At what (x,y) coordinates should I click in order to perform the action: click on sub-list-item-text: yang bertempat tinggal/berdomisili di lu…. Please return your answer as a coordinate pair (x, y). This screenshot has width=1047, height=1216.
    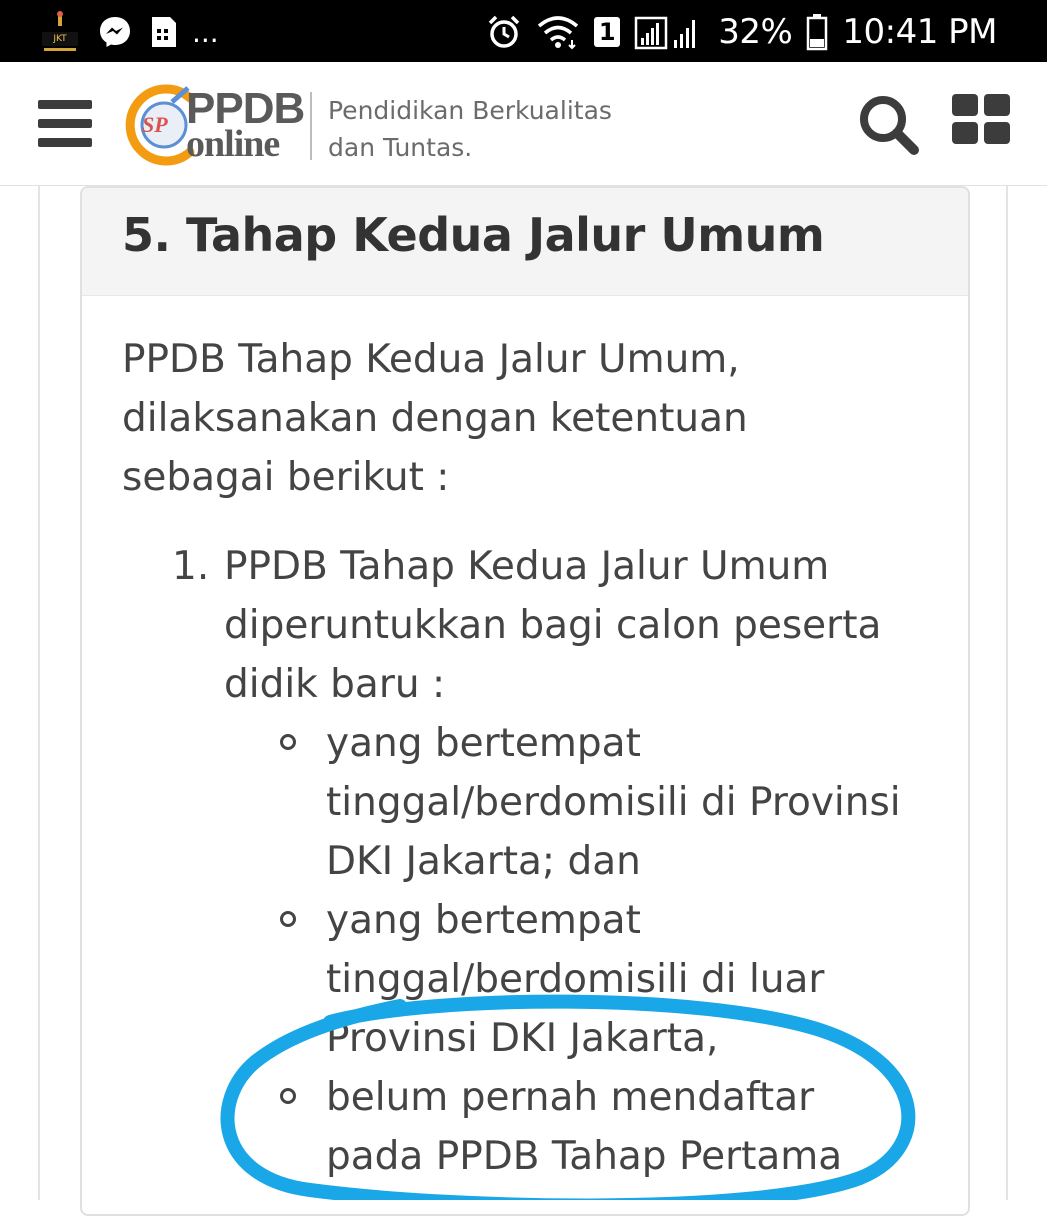
    Looking at the image, I should click on (575, 979).